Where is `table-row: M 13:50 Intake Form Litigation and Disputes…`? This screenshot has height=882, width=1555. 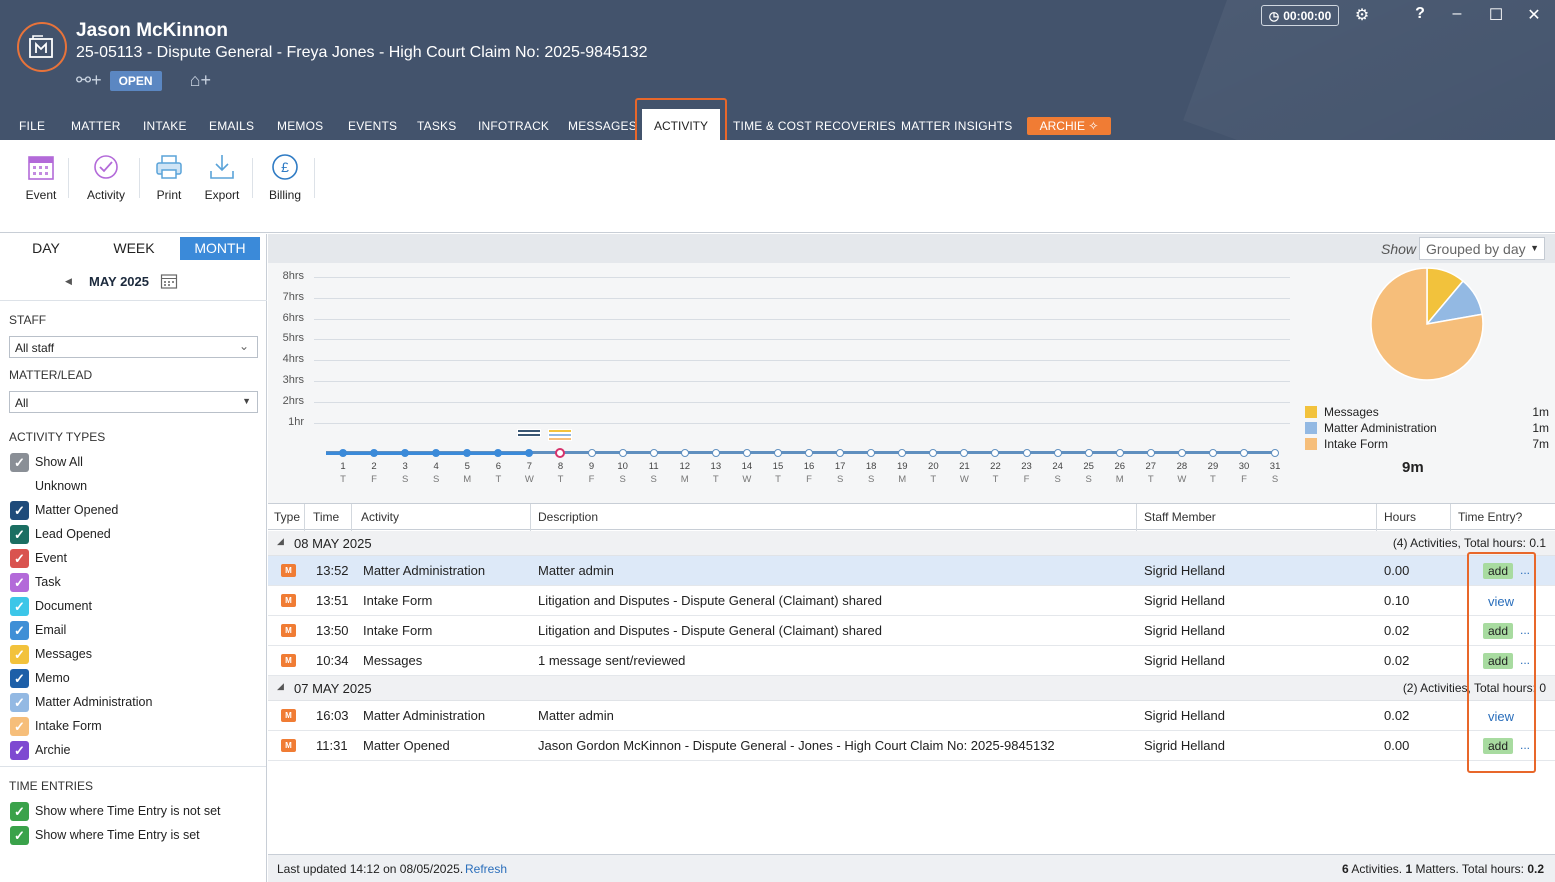
table-row: M 13:50 Intake Form Litigation and Disputes… is located at coordinates (911, 631).